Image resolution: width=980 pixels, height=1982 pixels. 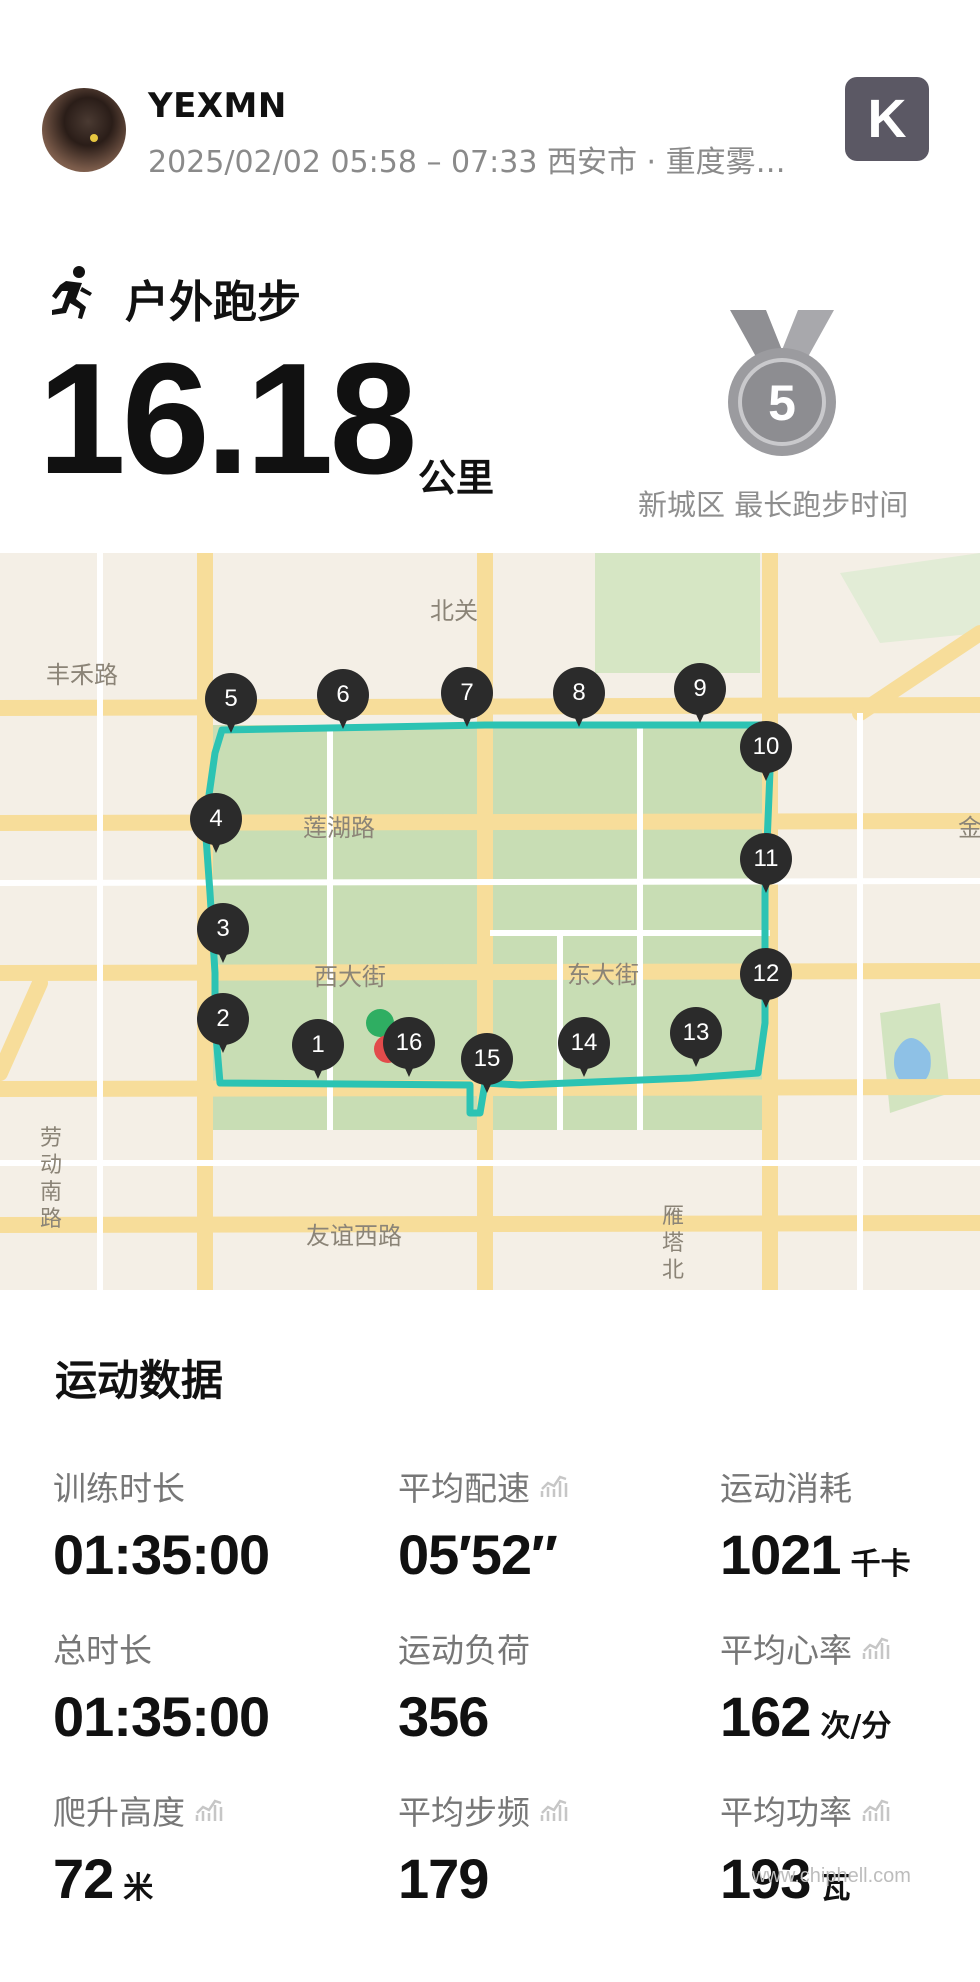 I want to click on stat-label: 训练时长, so click(x=119, y=1488).